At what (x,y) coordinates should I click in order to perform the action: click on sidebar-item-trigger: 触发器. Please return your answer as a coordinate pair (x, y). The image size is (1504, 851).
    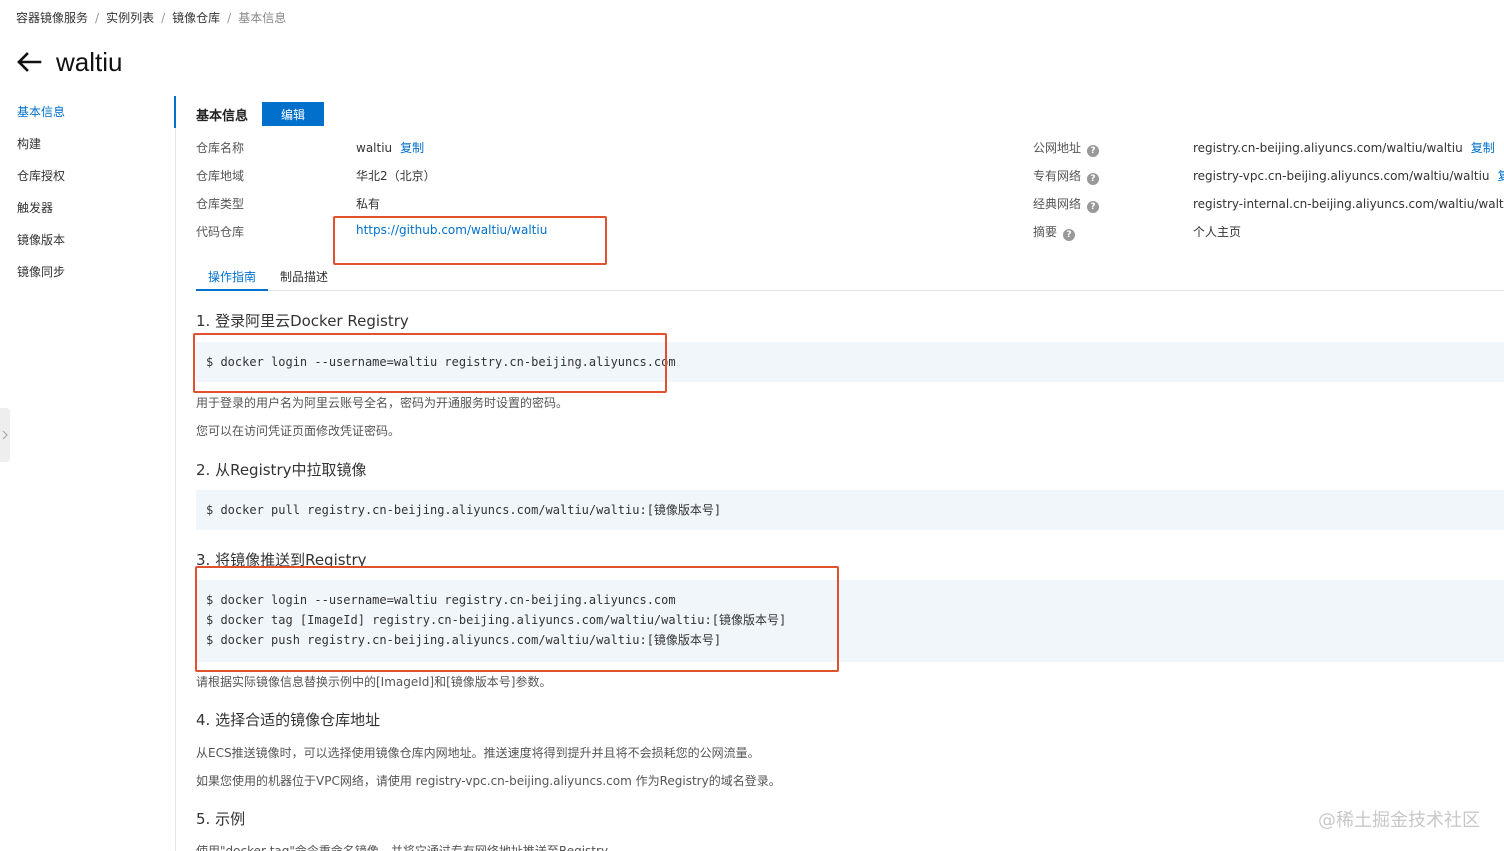
    Looking at the image, I should click on (87, 208).